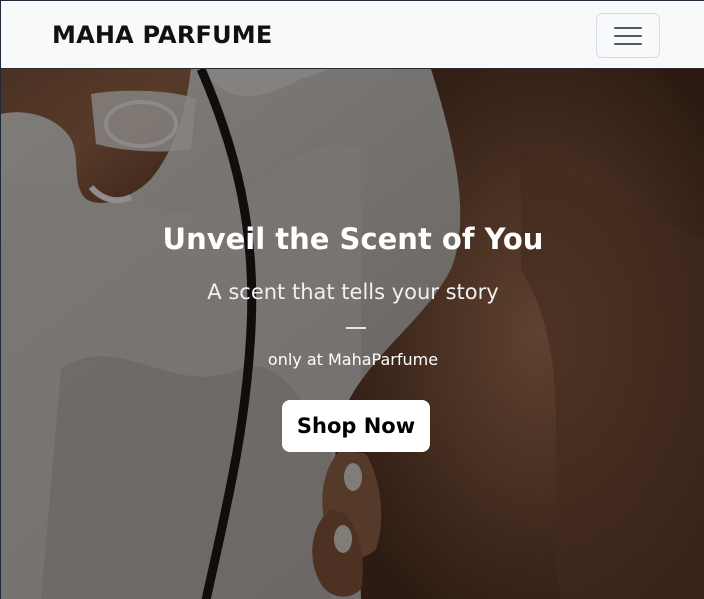 The height and width of the screenshot is (599, 704). I want to click on hero-note: only at MahaParfume, so click(353, 359).